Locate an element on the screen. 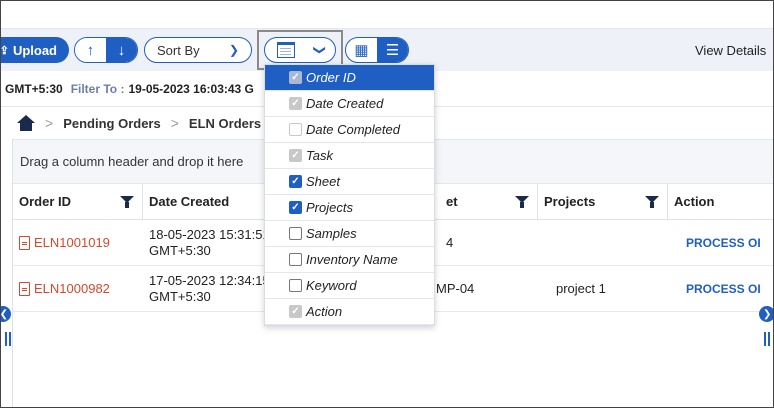  header-label: Projects is located at coordinates (570, 201).